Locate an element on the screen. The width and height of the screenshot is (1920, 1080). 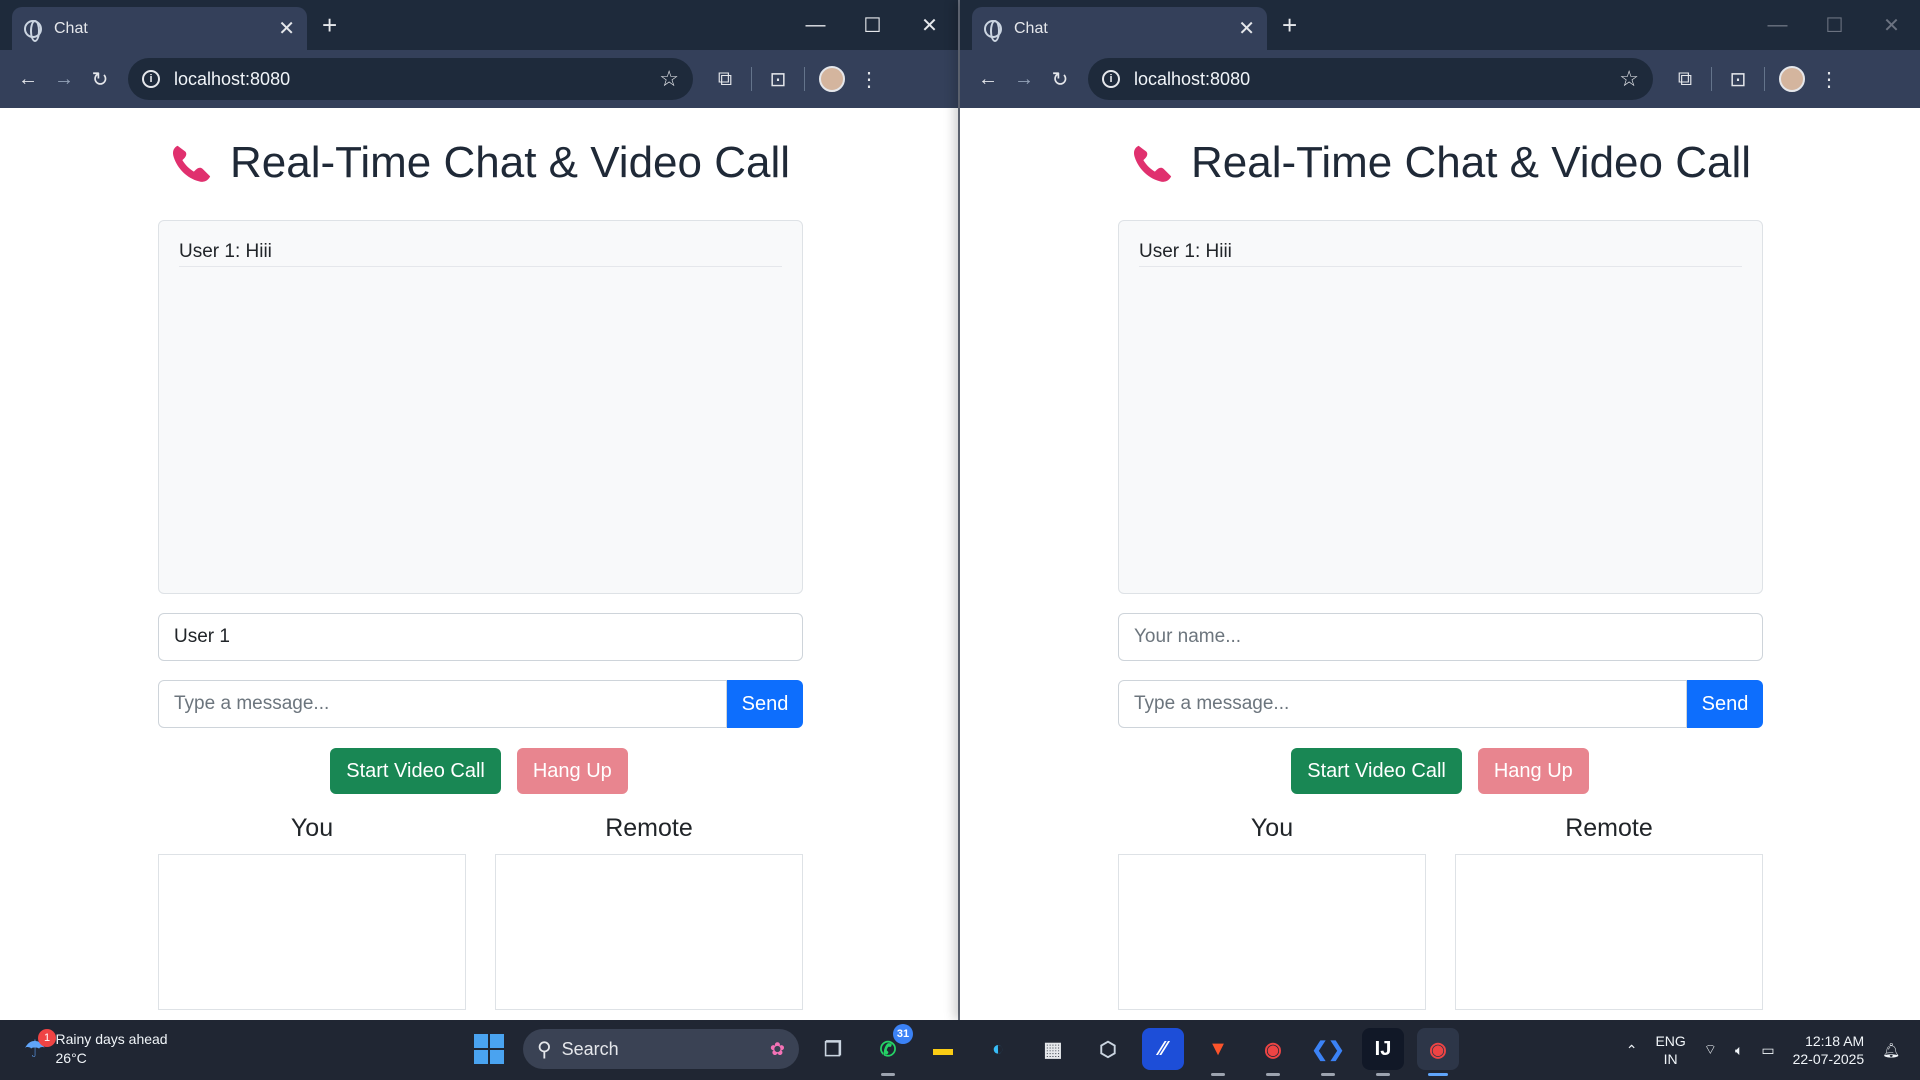
page-heading: Real-Time Chat & Video Call is located at coordinates (1440, 163).